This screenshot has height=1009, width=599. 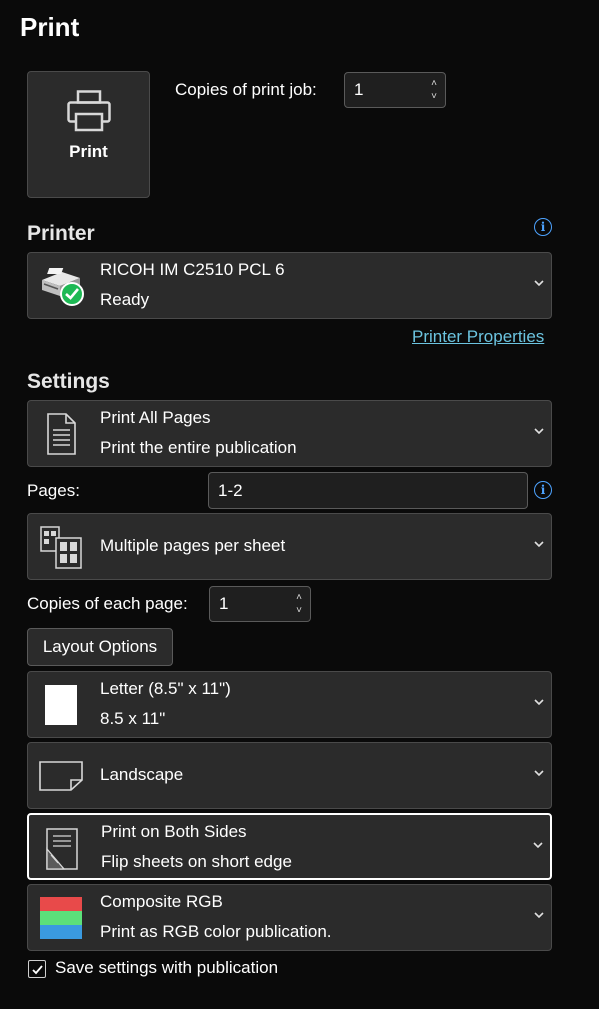 I want to click on copies-job-label: Copies of print job:, so click(x=246, y=89).